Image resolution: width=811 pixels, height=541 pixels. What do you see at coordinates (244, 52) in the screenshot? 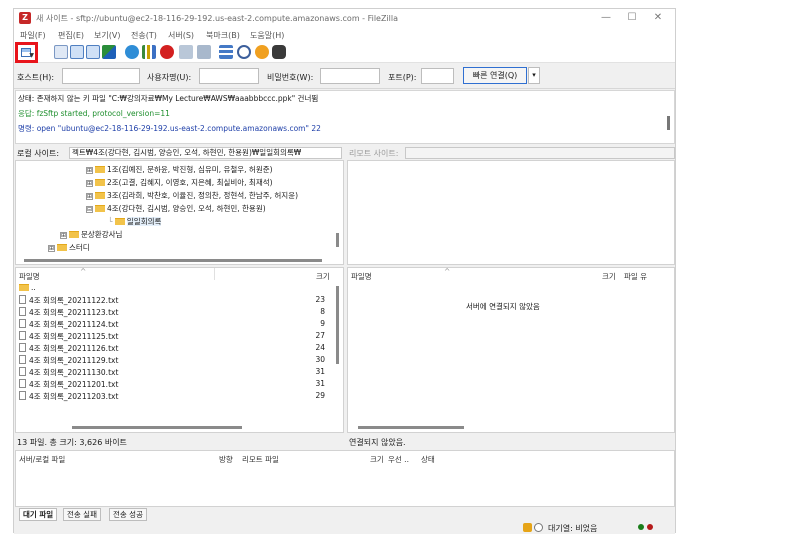
I see `compare-icon` at bounding box center [244, 52].